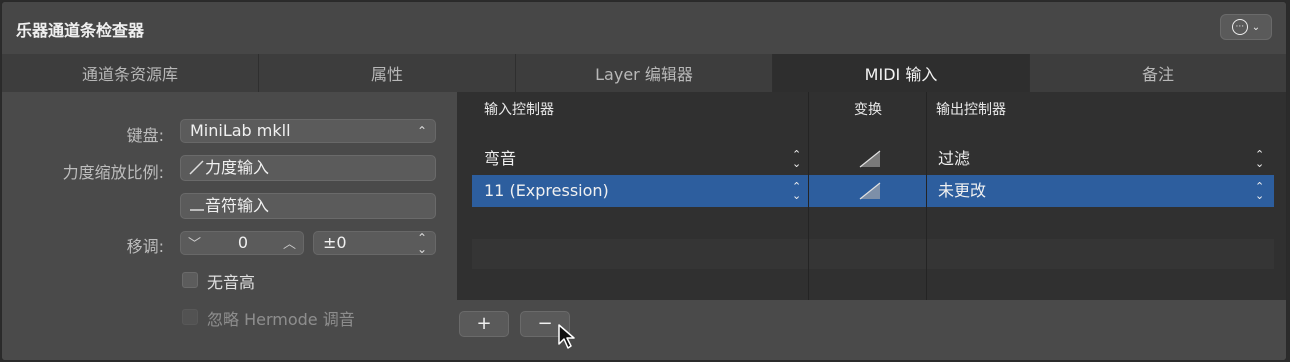 This screenshot has height=362, width=1290. I want to click on velocity-ramp-icon, so click(196, 167).